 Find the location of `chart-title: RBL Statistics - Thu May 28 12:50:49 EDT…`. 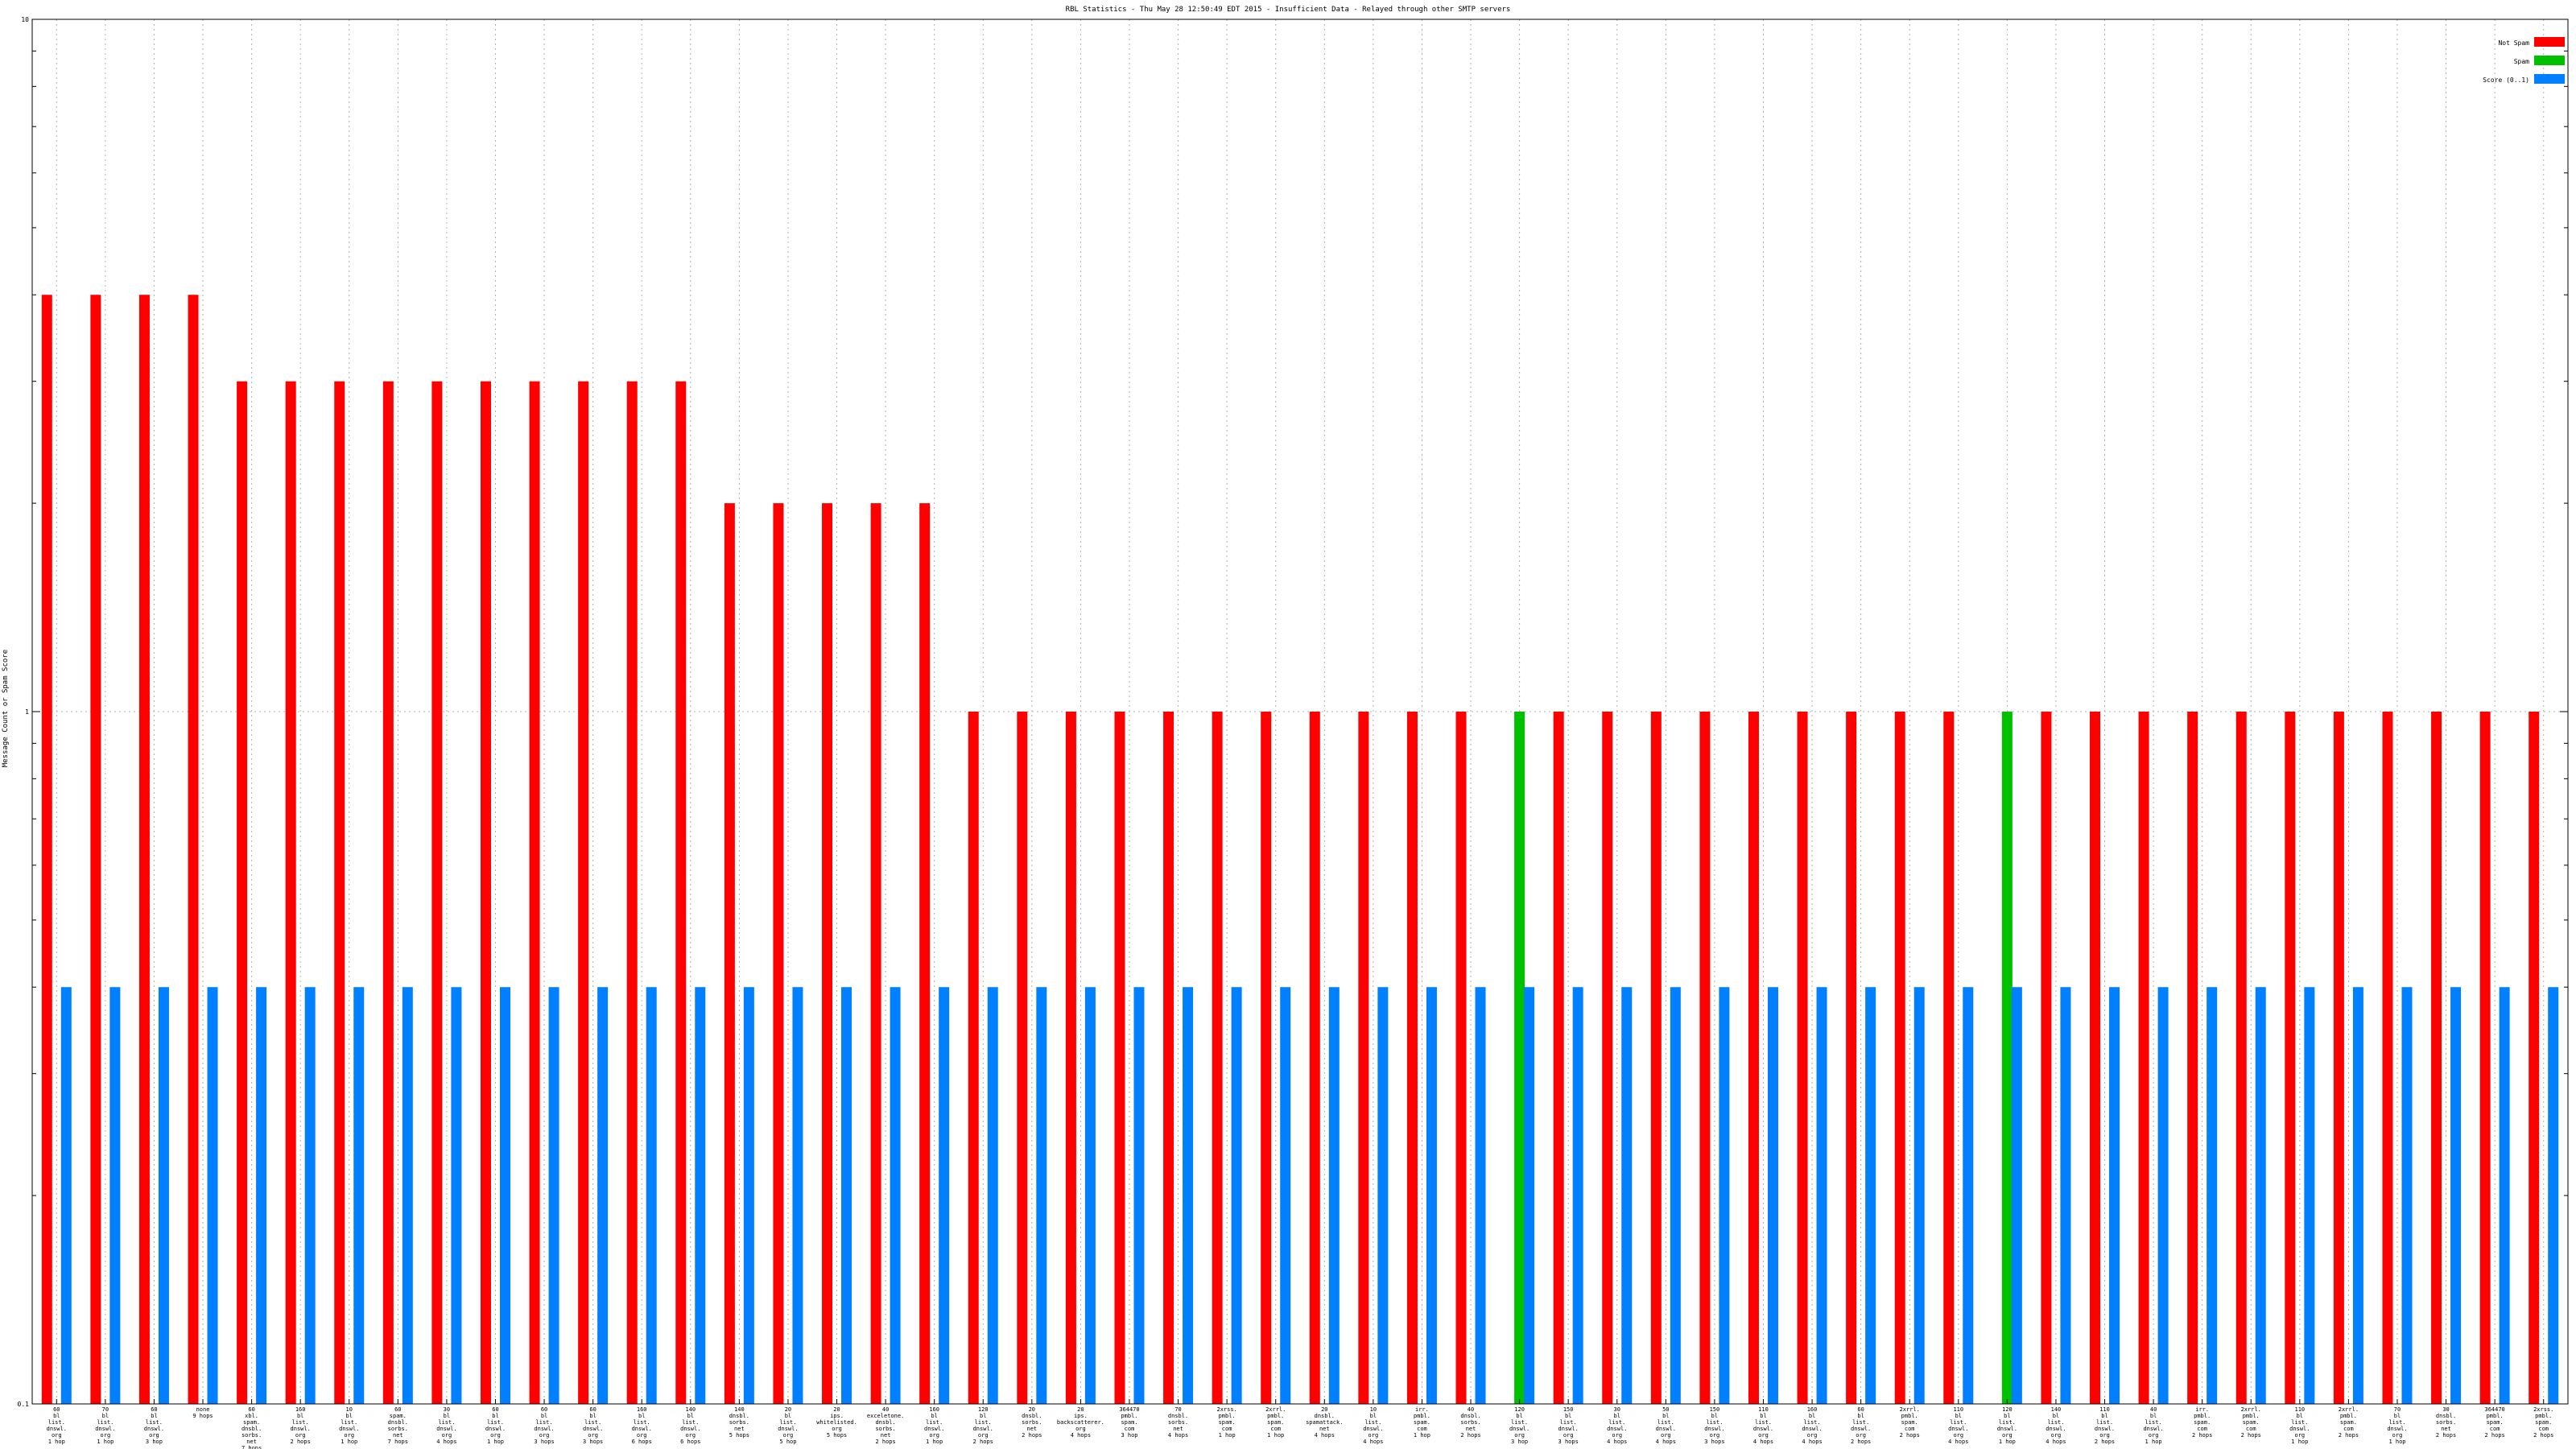

chart-title: RBL Statistics - Thu May 28 12:50:49 EDT… is located at coordinates (1288, 10).